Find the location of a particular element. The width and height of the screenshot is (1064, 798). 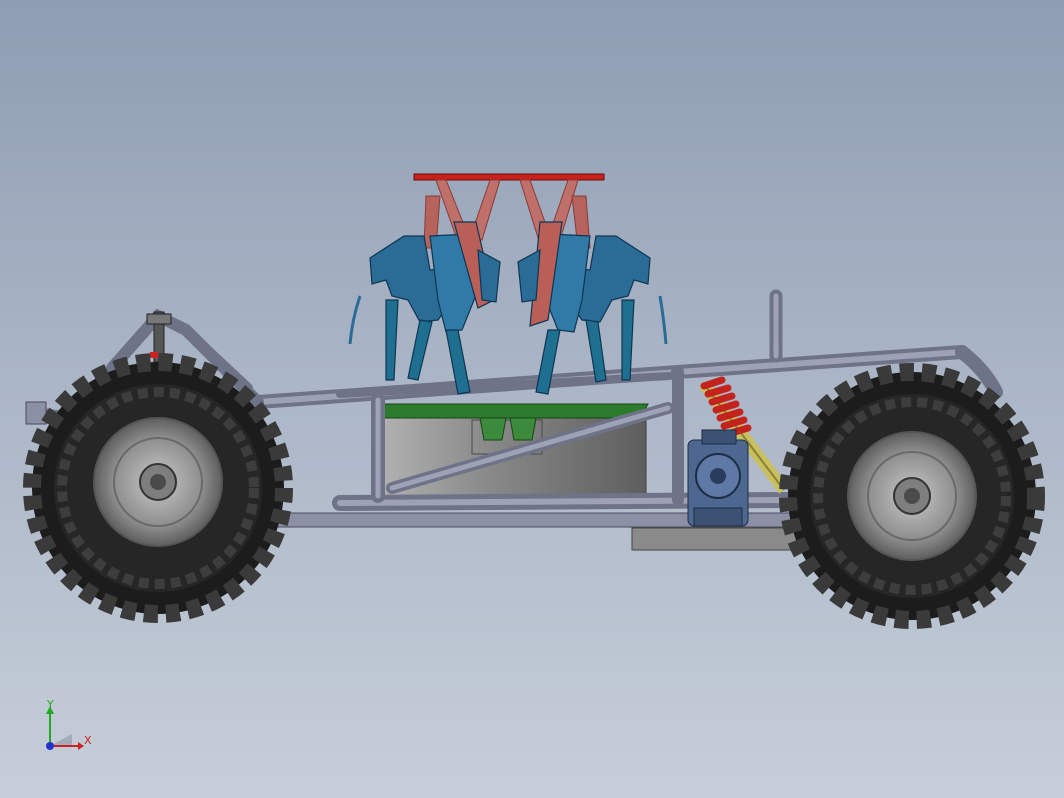

front-wheel is located at coordinates (158, 488).